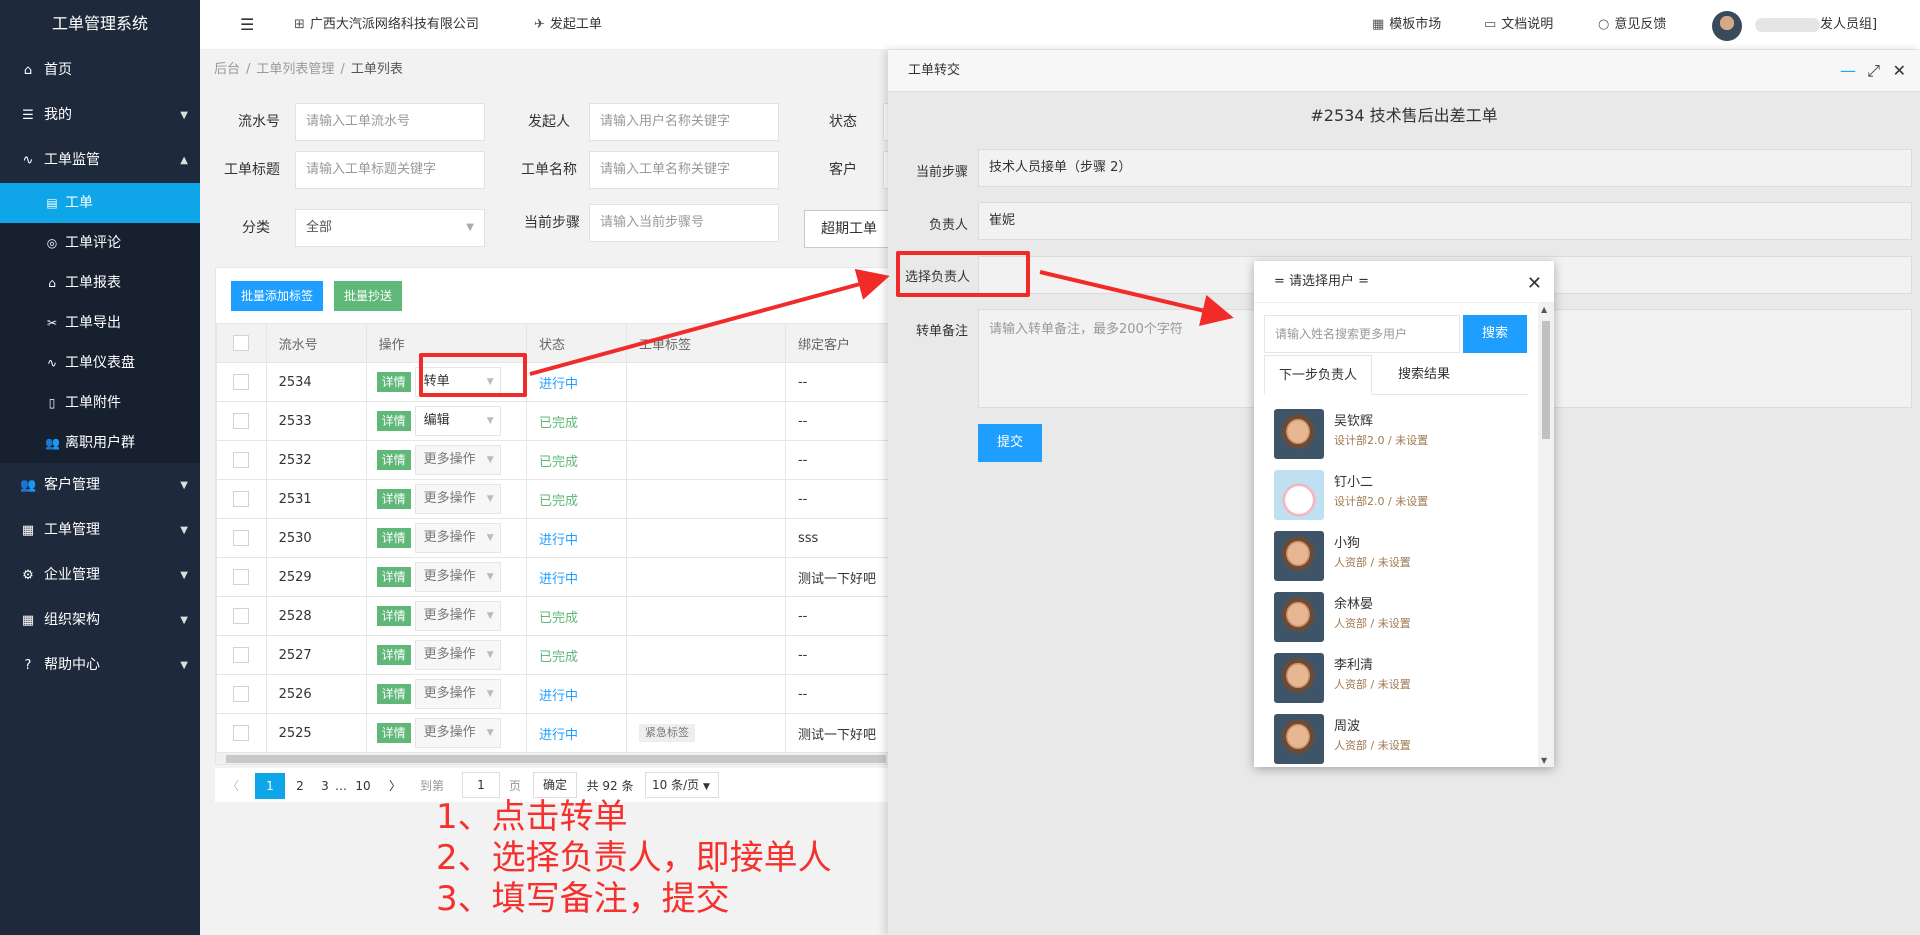 This screenshot has width=1920, height=935. Describe the element at coordinates (100, 243) in the screenshot. I see `sidebar-sub-comments: ◎ 工单评论` at that location.